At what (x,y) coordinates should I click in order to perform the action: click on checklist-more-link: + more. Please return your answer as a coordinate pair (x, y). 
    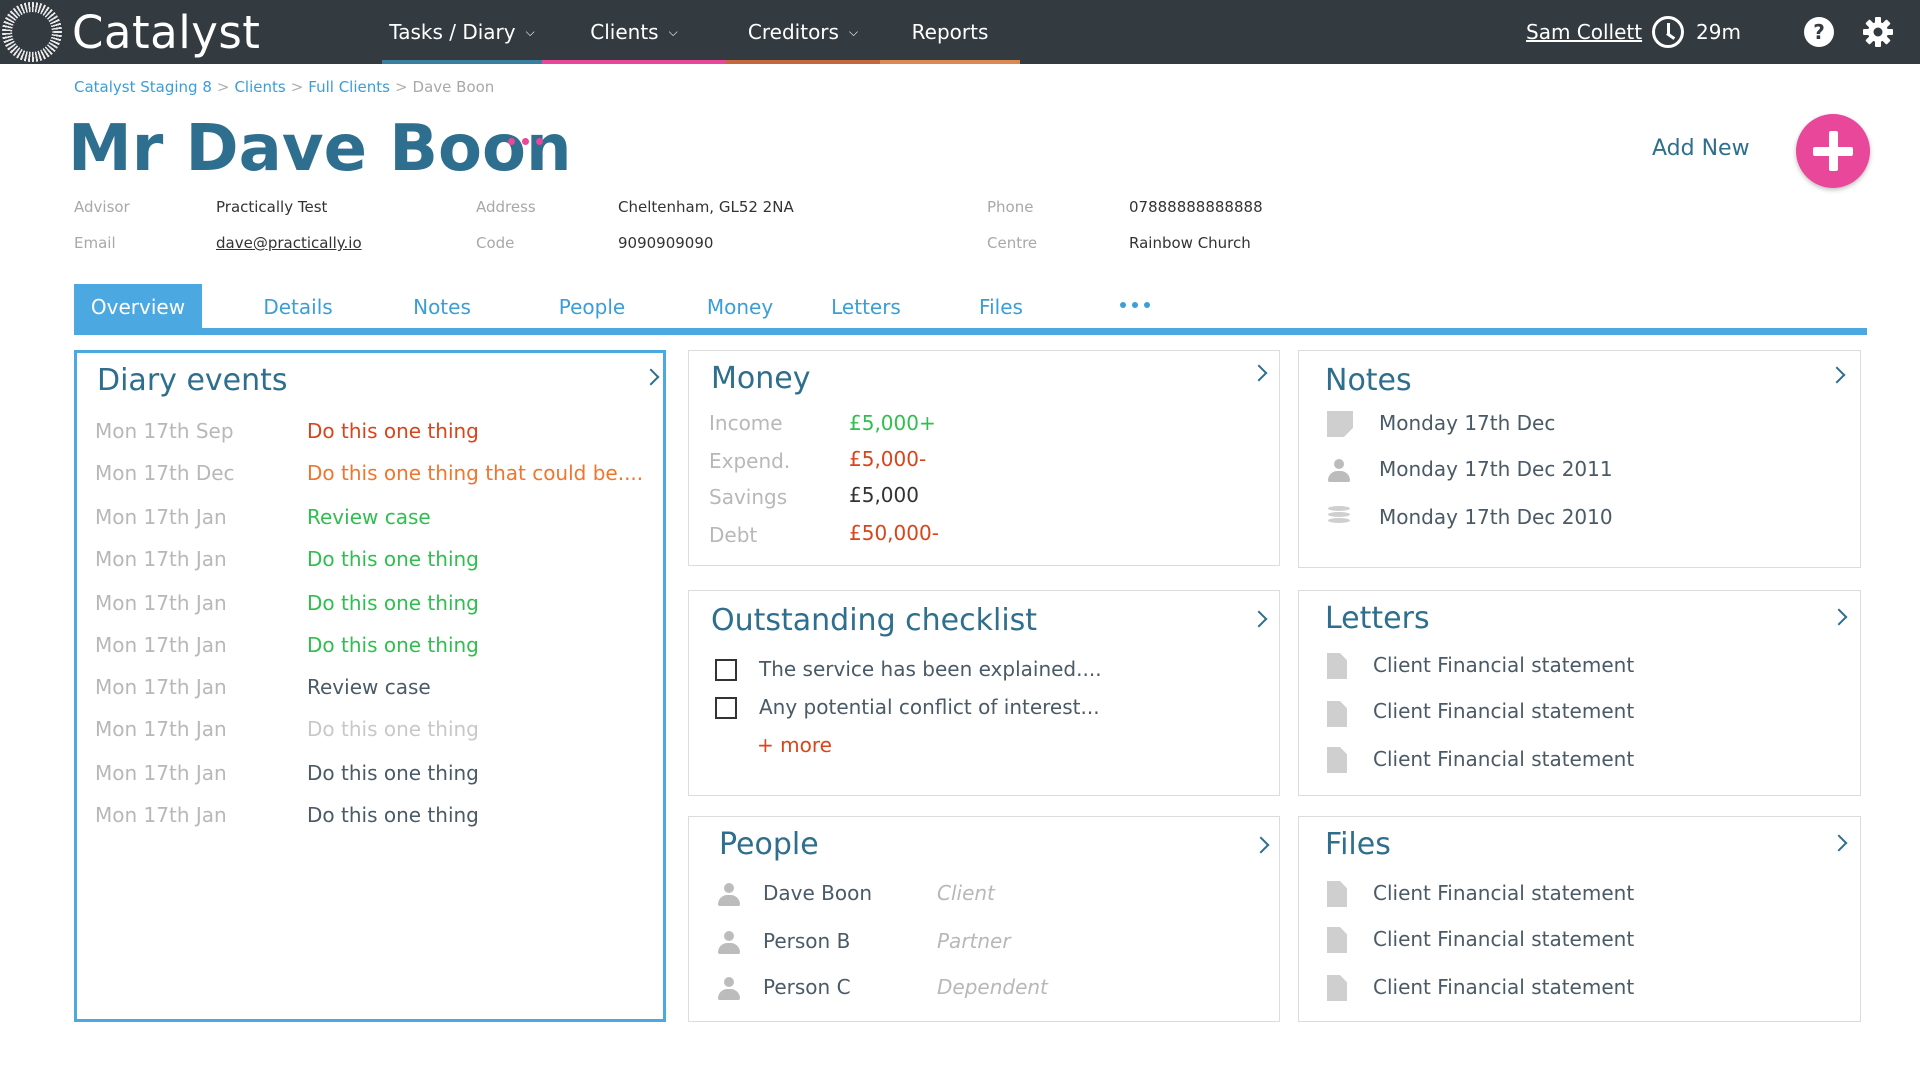
    Looking at the image, I should click on (794, 745).